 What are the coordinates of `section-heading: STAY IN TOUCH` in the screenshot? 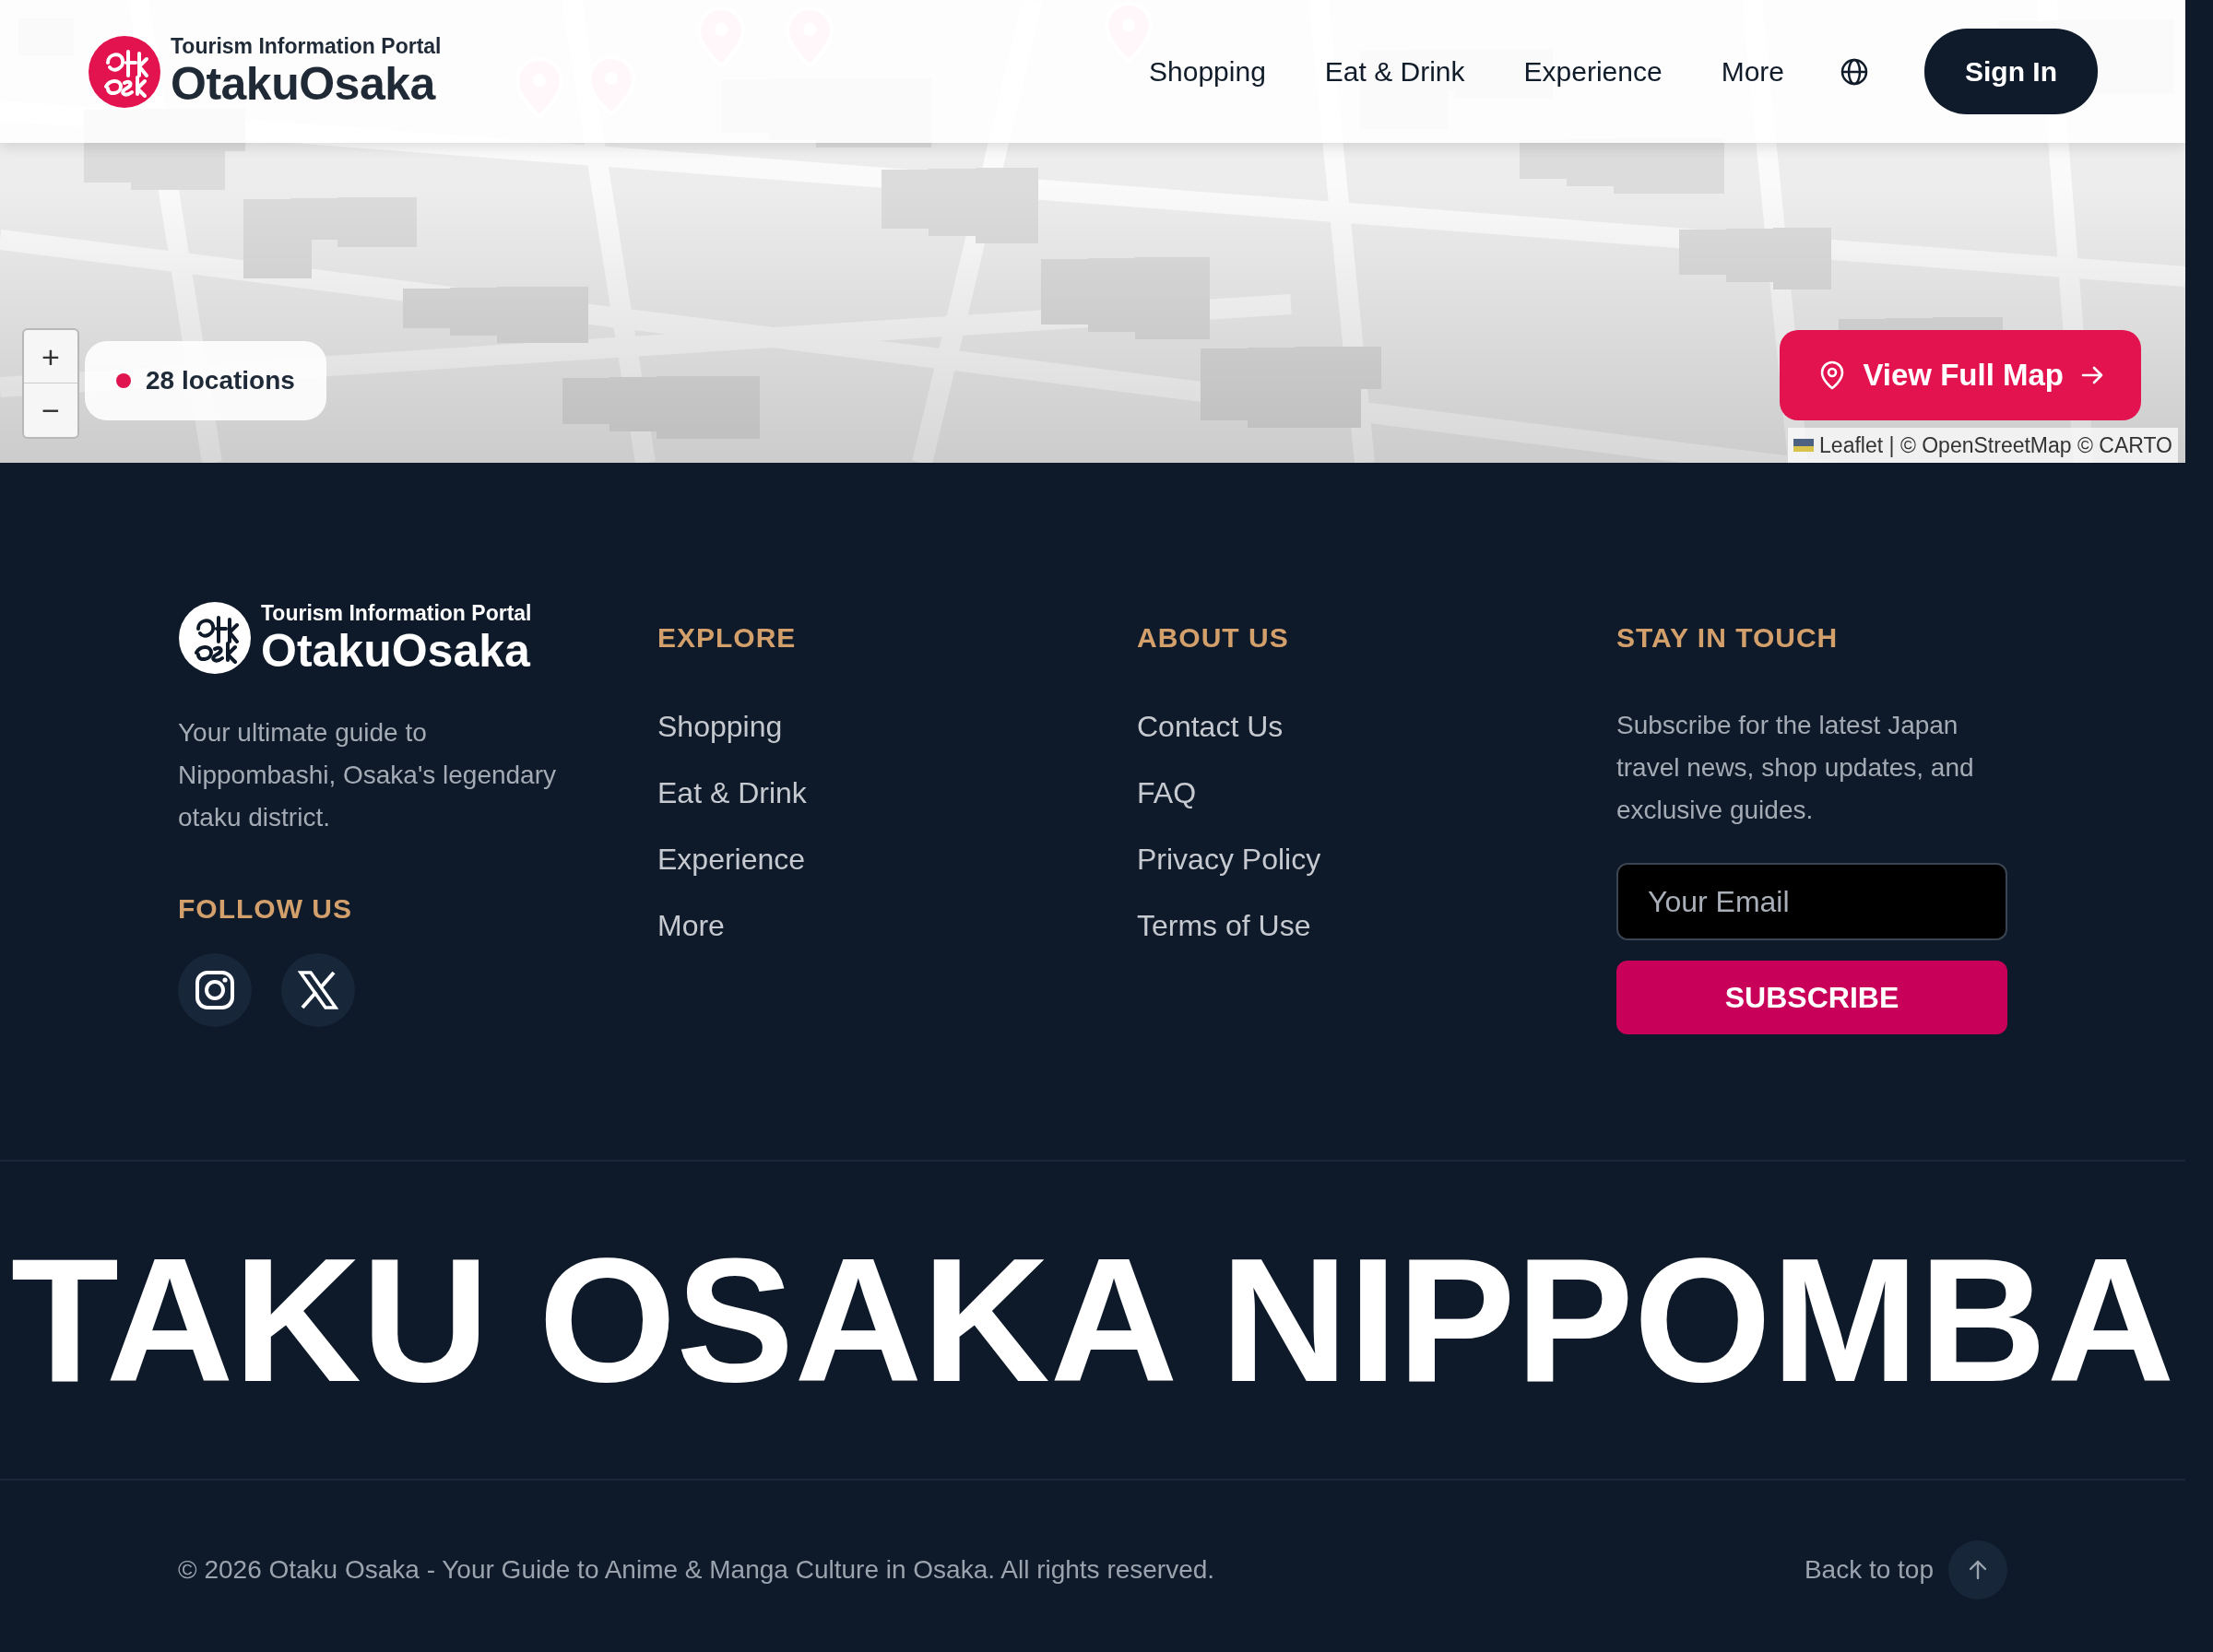 It's located at (1728, 638).